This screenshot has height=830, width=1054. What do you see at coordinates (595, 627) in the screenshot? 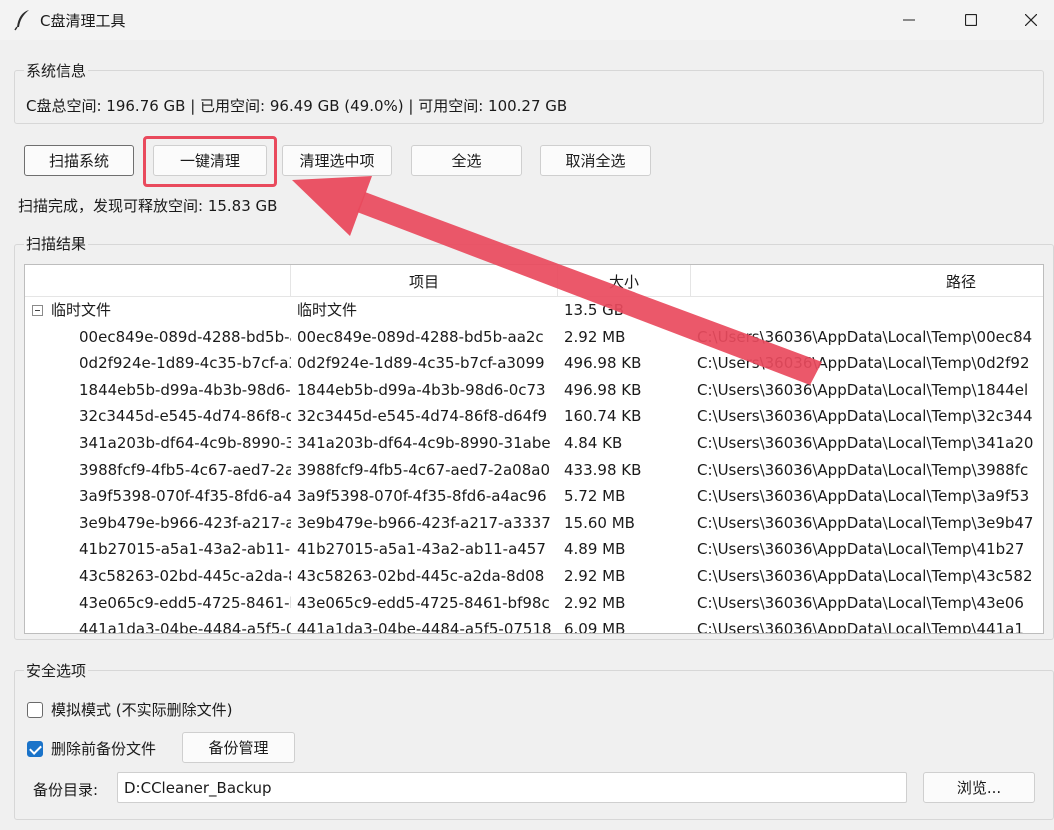
I see `row-size: 6.09 MB` at bounding box center [595, 627].